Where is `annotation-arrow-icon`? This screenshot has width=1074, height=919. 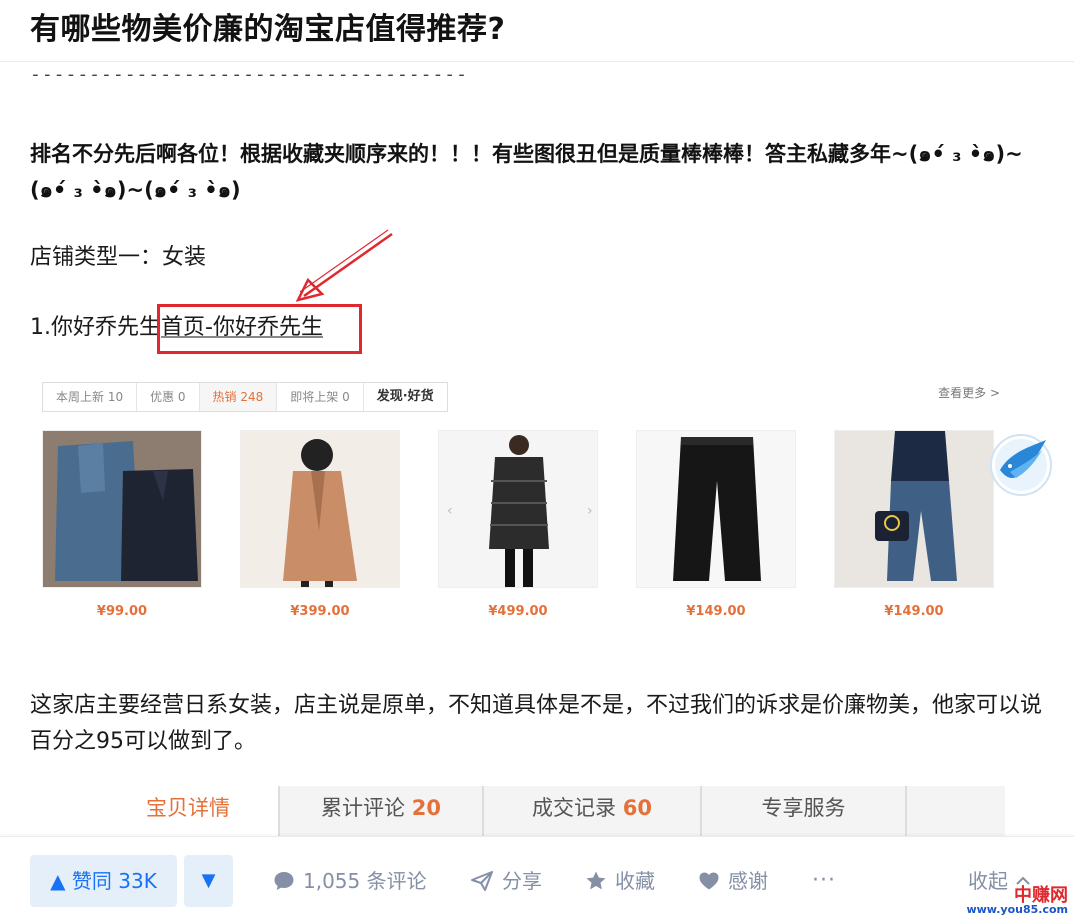
annotation-arrow-icon is located at coordinates (344, 265).